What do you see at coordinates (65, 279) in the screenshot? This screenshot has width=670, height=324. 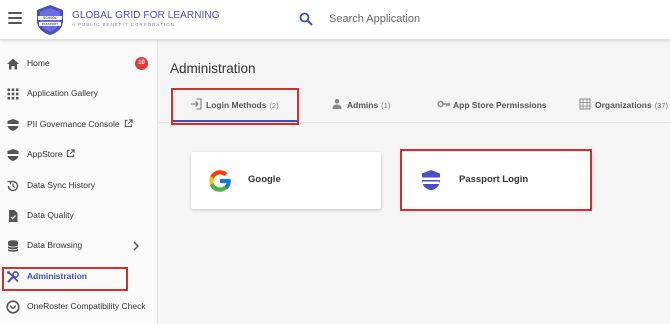 I see `highlight-box-administration` at bounding box center [65, 279].